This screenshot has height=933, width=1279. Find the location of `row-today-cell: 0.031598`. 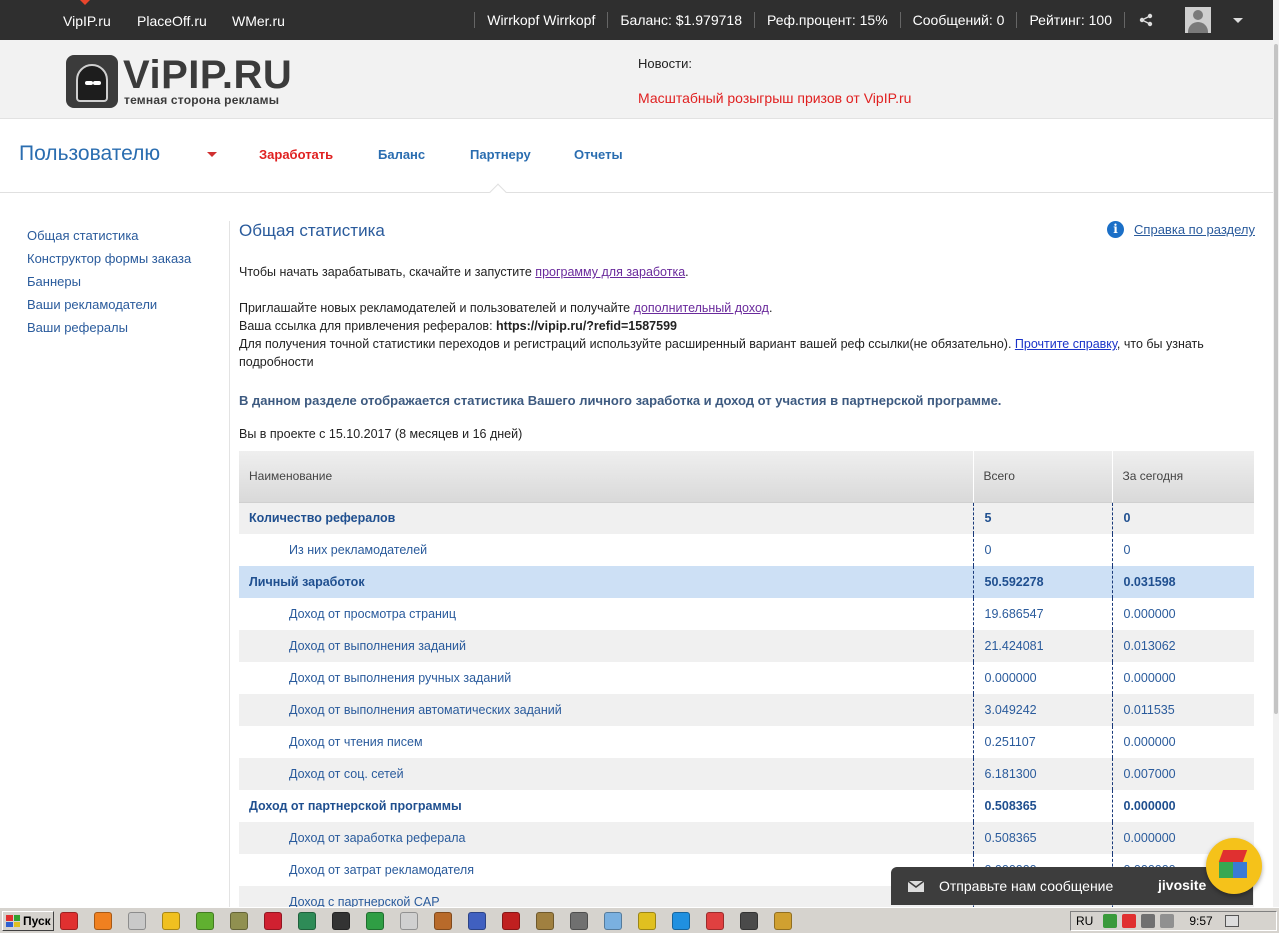

row-today-cell: 0.031598 is located at coordinates (1182, 582).